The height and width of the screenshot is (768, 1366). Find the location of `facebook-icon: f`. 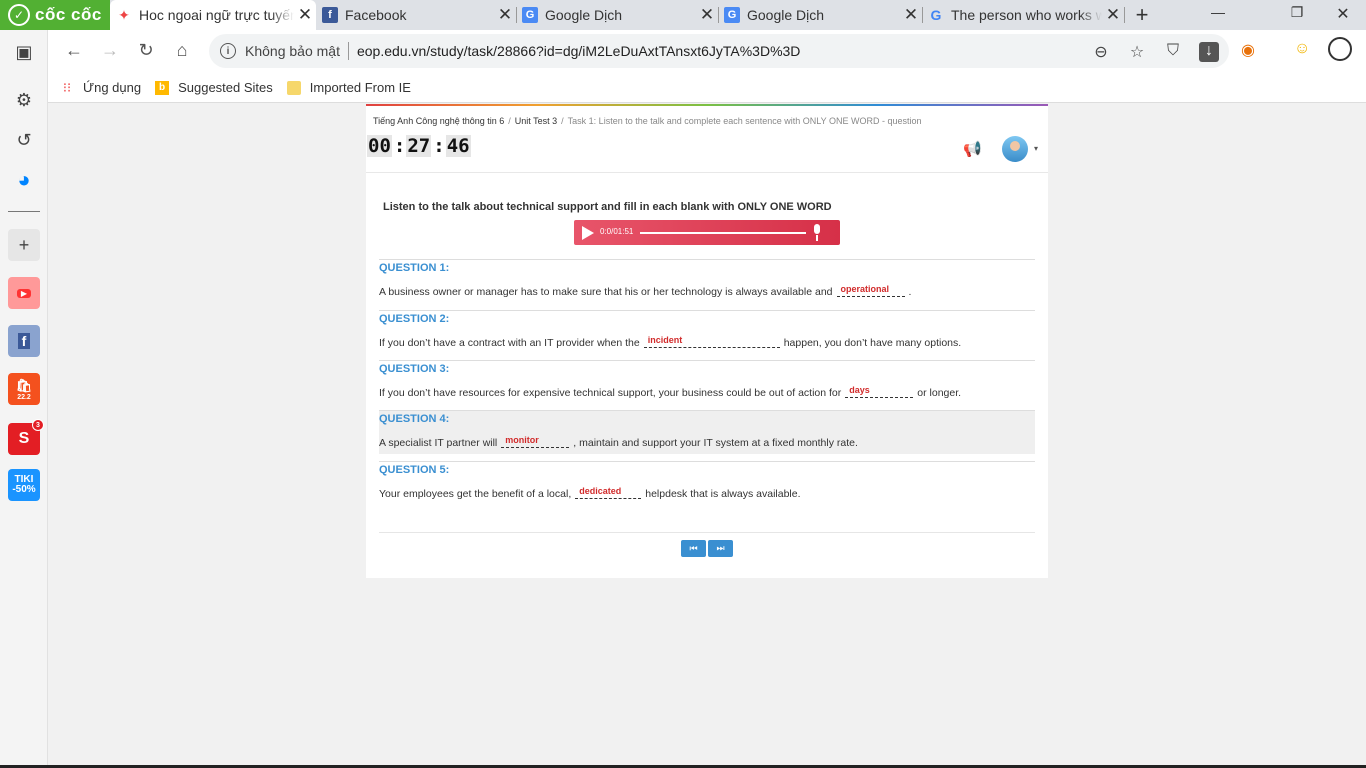

facebook-icon: f is located at coordinates (24, 341).